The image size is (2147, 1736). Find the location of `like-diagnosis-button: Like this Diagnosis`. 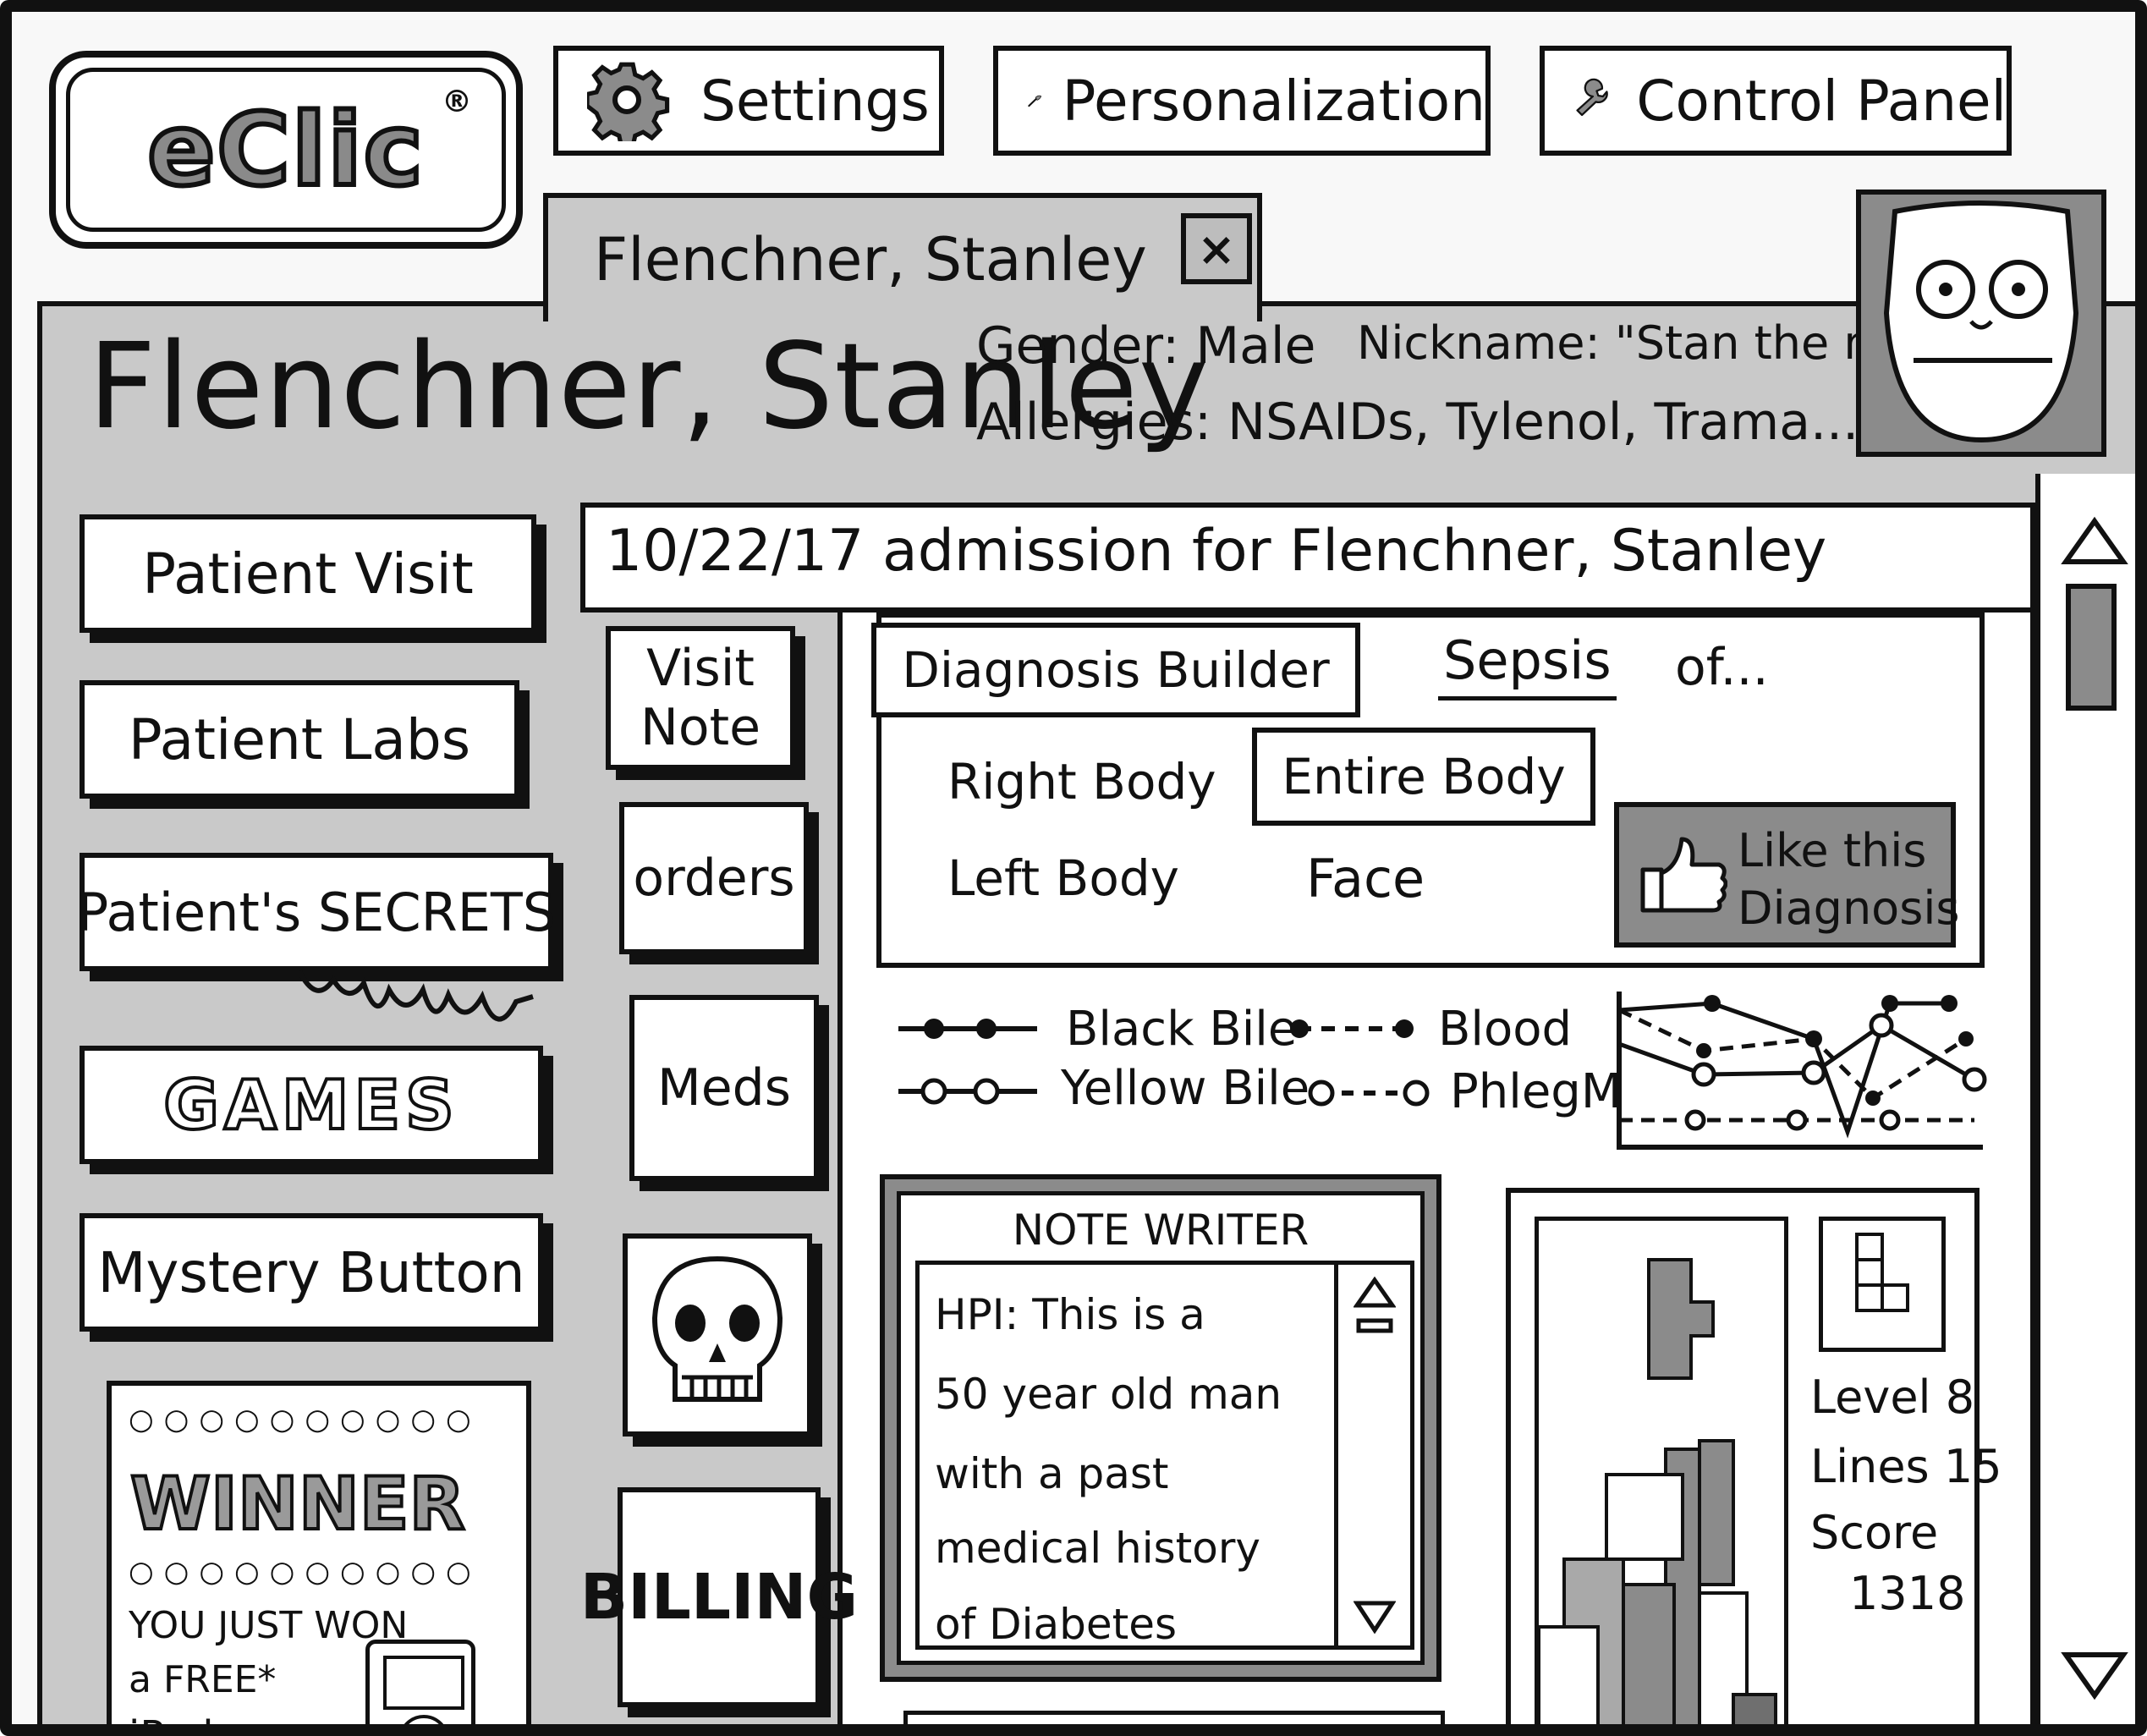

like-diagnosis-button: Like this Diagnosis is located at coordinates (1787, 875).